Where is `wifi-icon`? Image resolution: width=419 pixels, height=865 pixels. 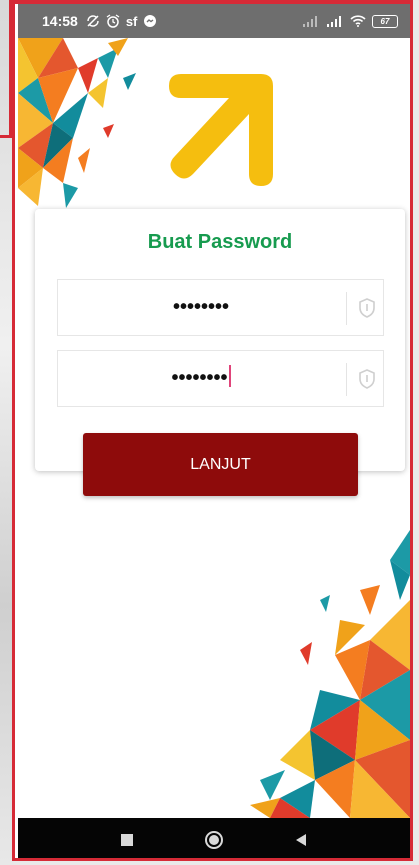
wifi-icon is located at coordinates (358, 21).